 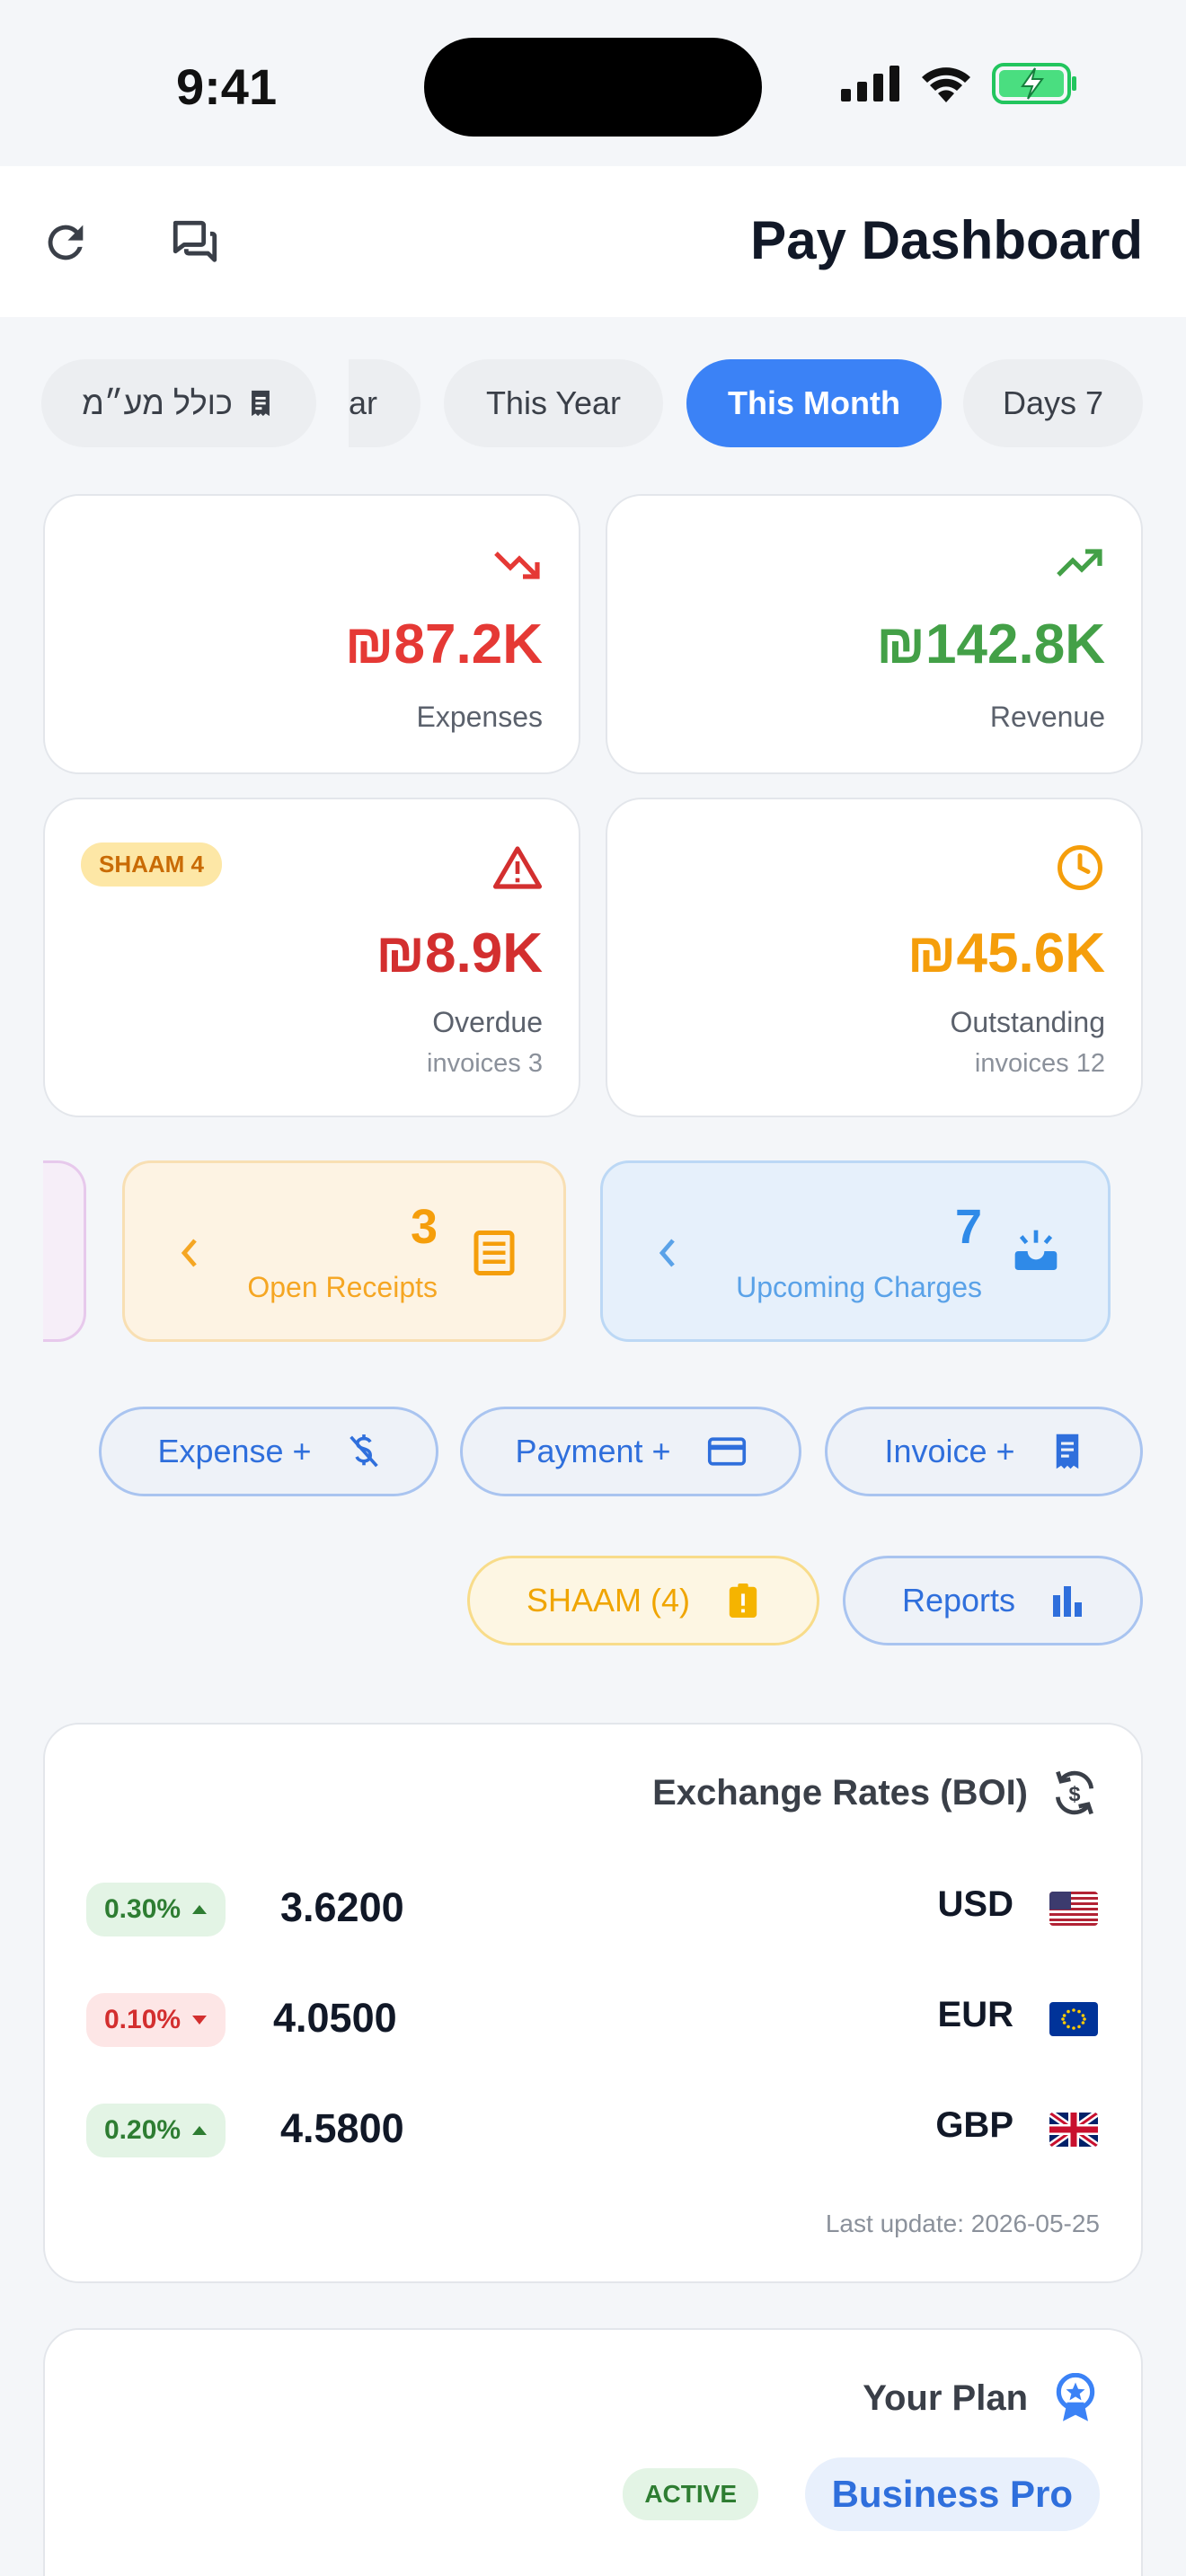 What do you see at coordinates (234, 1451) in the screenshot?
I see `add-expense-label: Expense +` at bounding box center [234, 1451].